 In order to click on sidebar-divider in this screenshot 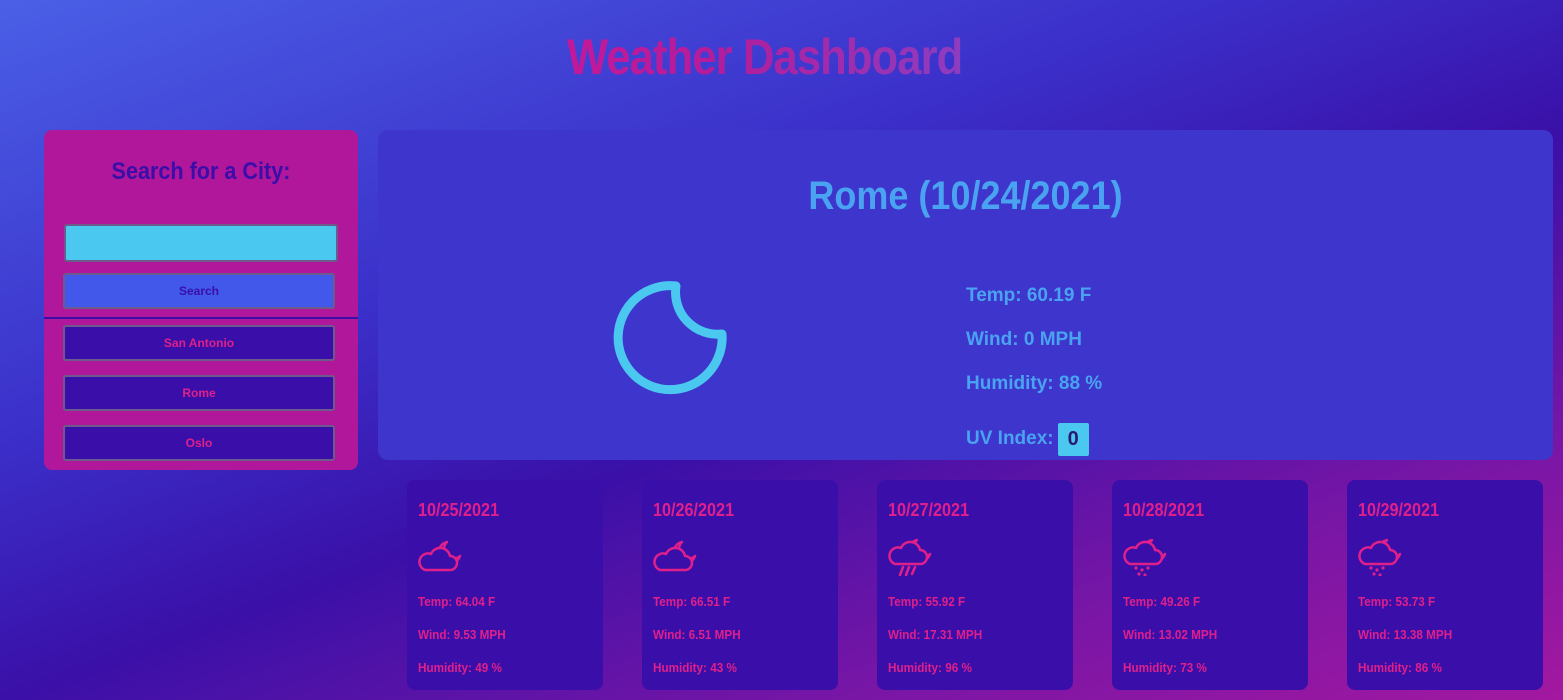, I will do `click(201, 318)`.